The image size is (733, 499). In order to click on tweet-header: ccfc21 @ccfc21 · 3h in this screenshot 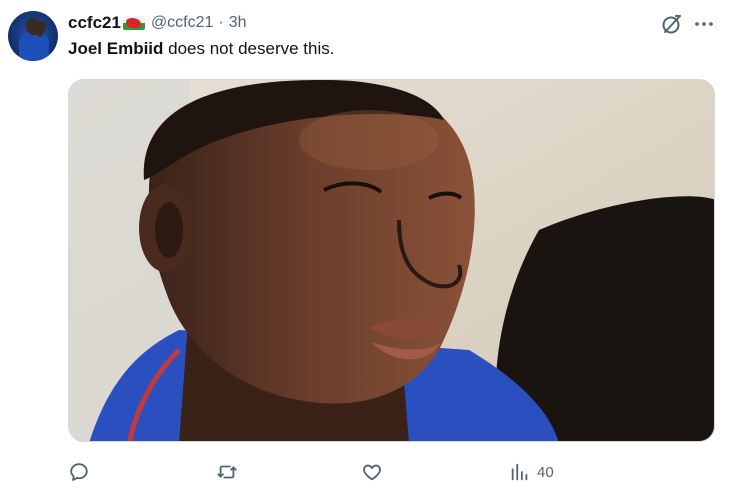, I will do `click(157, 23)`.